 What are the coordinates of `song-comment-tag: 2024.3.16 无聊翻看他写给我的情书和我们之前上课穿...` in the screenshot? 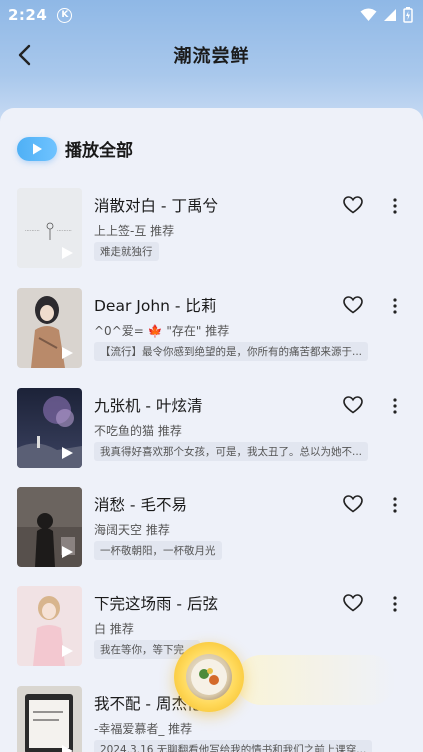 It's located at (233, 746).